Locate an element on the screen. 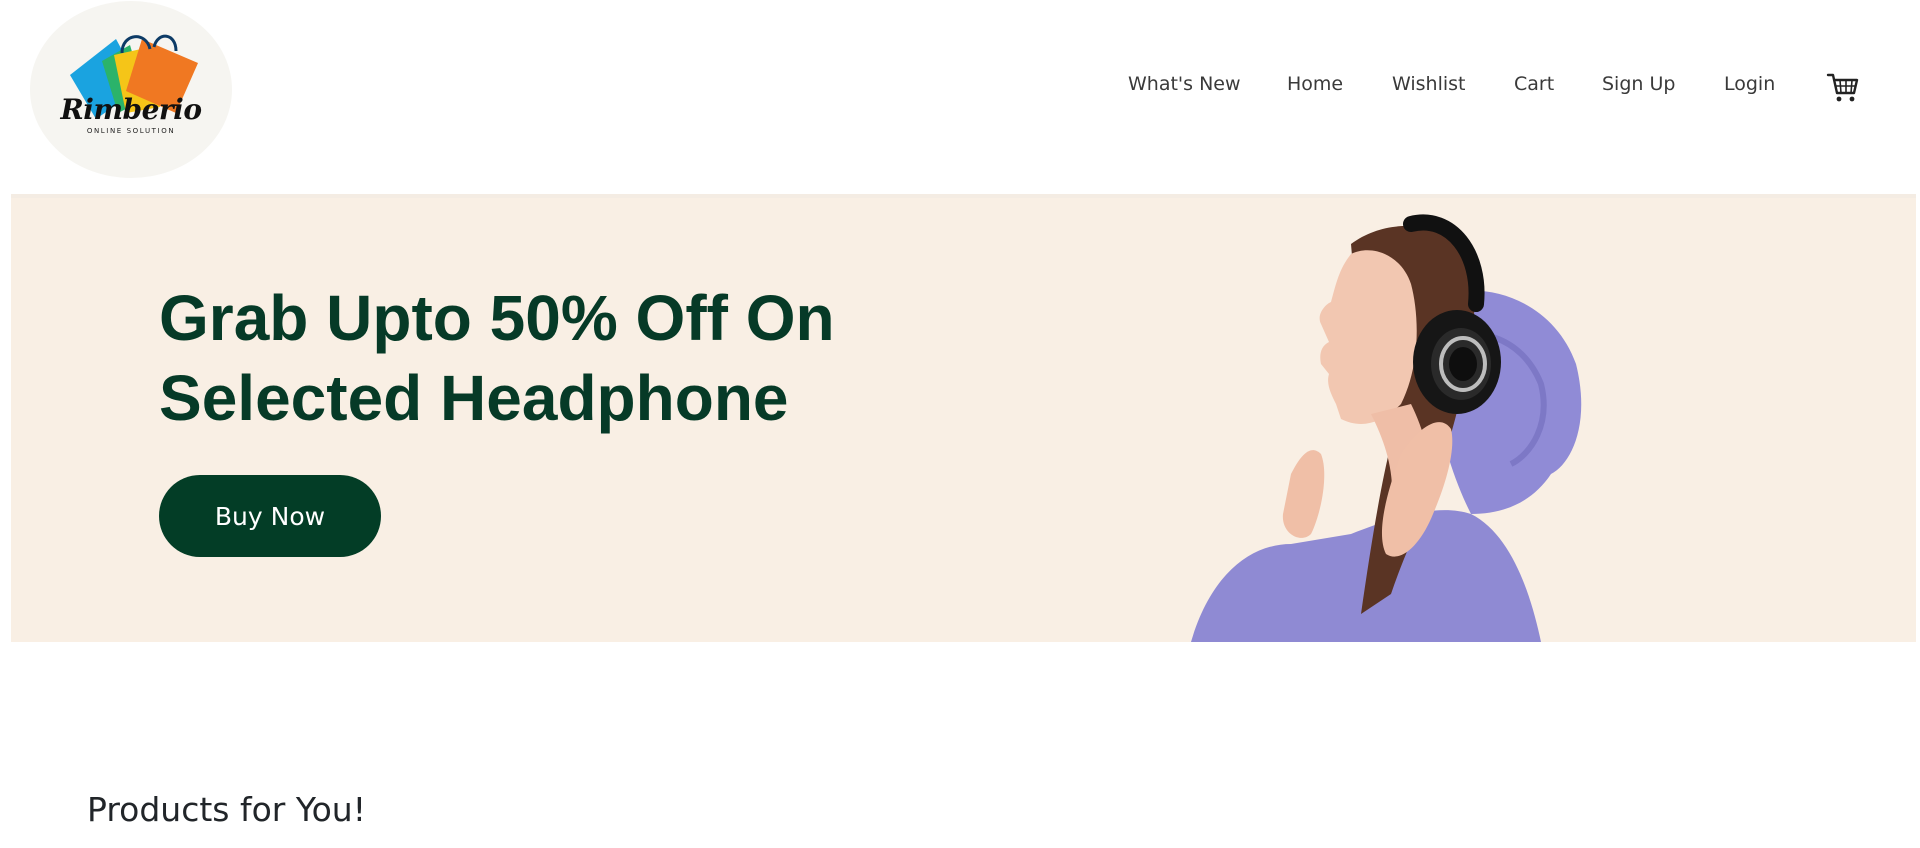 The image size is (1920, 848). banner-headline-line1: Grab Upto 50% Off On is located at coordinates (497, 318).